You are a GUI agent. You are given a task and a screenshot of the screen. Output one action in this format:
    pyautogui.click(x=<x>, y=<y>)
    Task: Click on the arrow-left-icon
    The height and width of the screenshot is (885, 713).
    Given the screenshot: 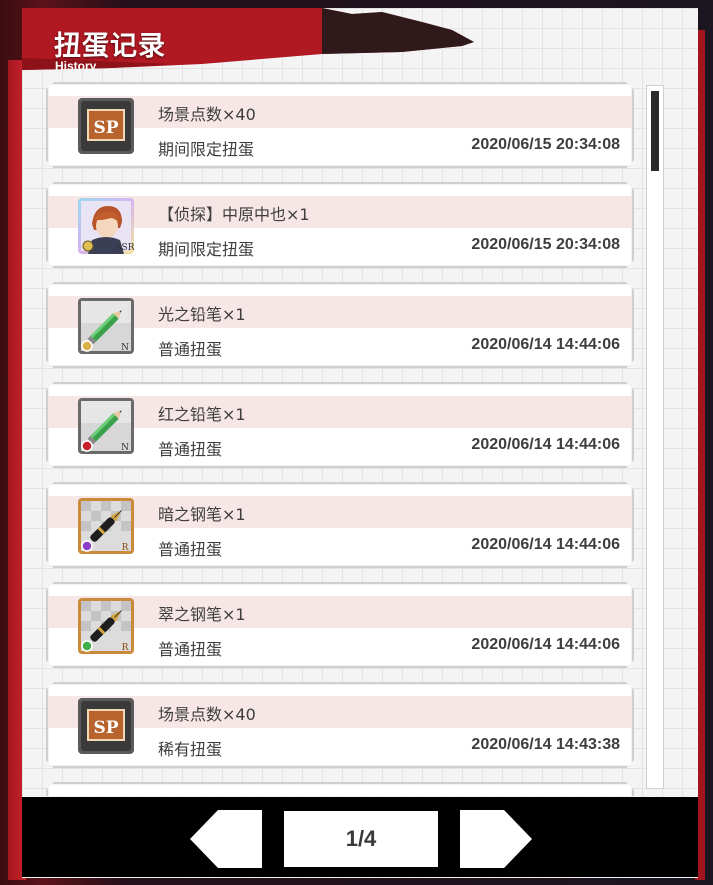 What is the action you would take?
    pyautogui.click(x=226, y=839)
    